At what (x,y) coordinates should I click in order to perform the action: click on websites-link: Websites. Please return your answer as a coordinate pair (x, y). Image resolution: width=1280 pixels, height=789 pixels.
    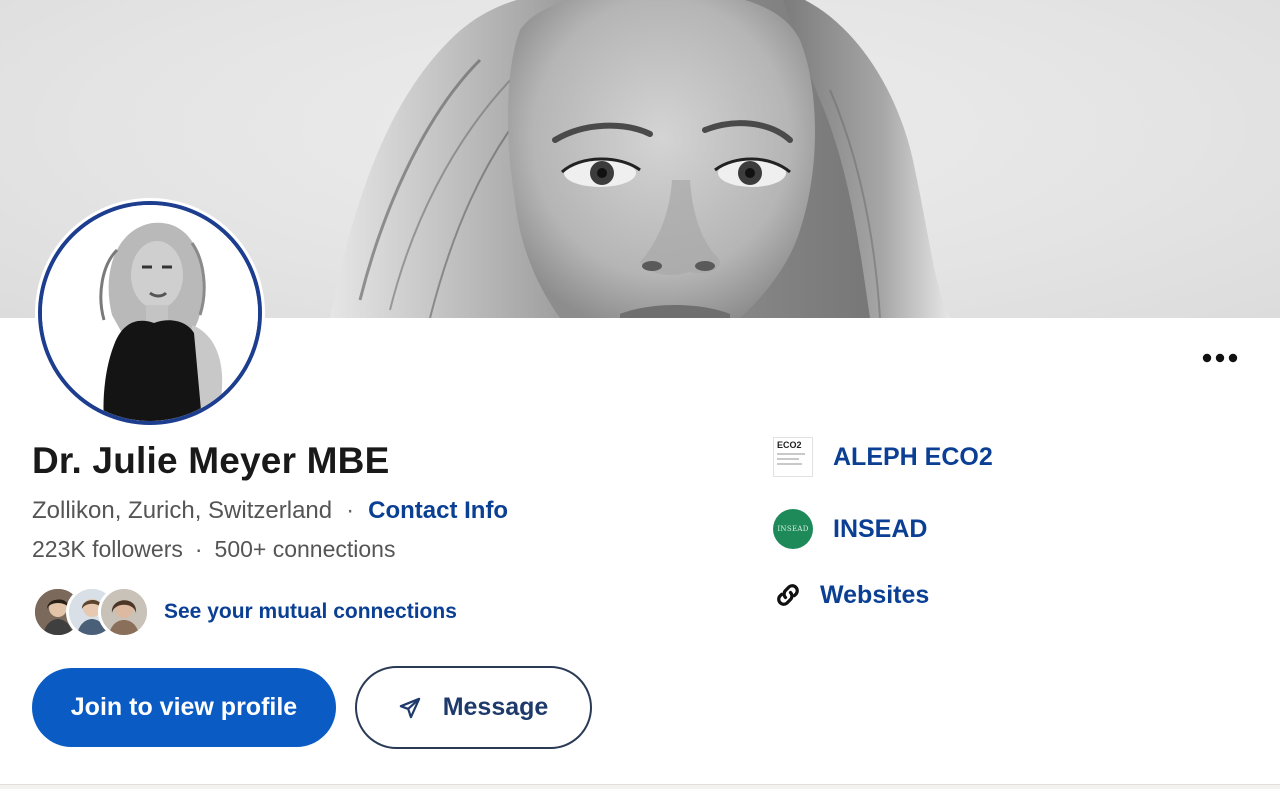
    Looking at the image, I should click on (851, 595).